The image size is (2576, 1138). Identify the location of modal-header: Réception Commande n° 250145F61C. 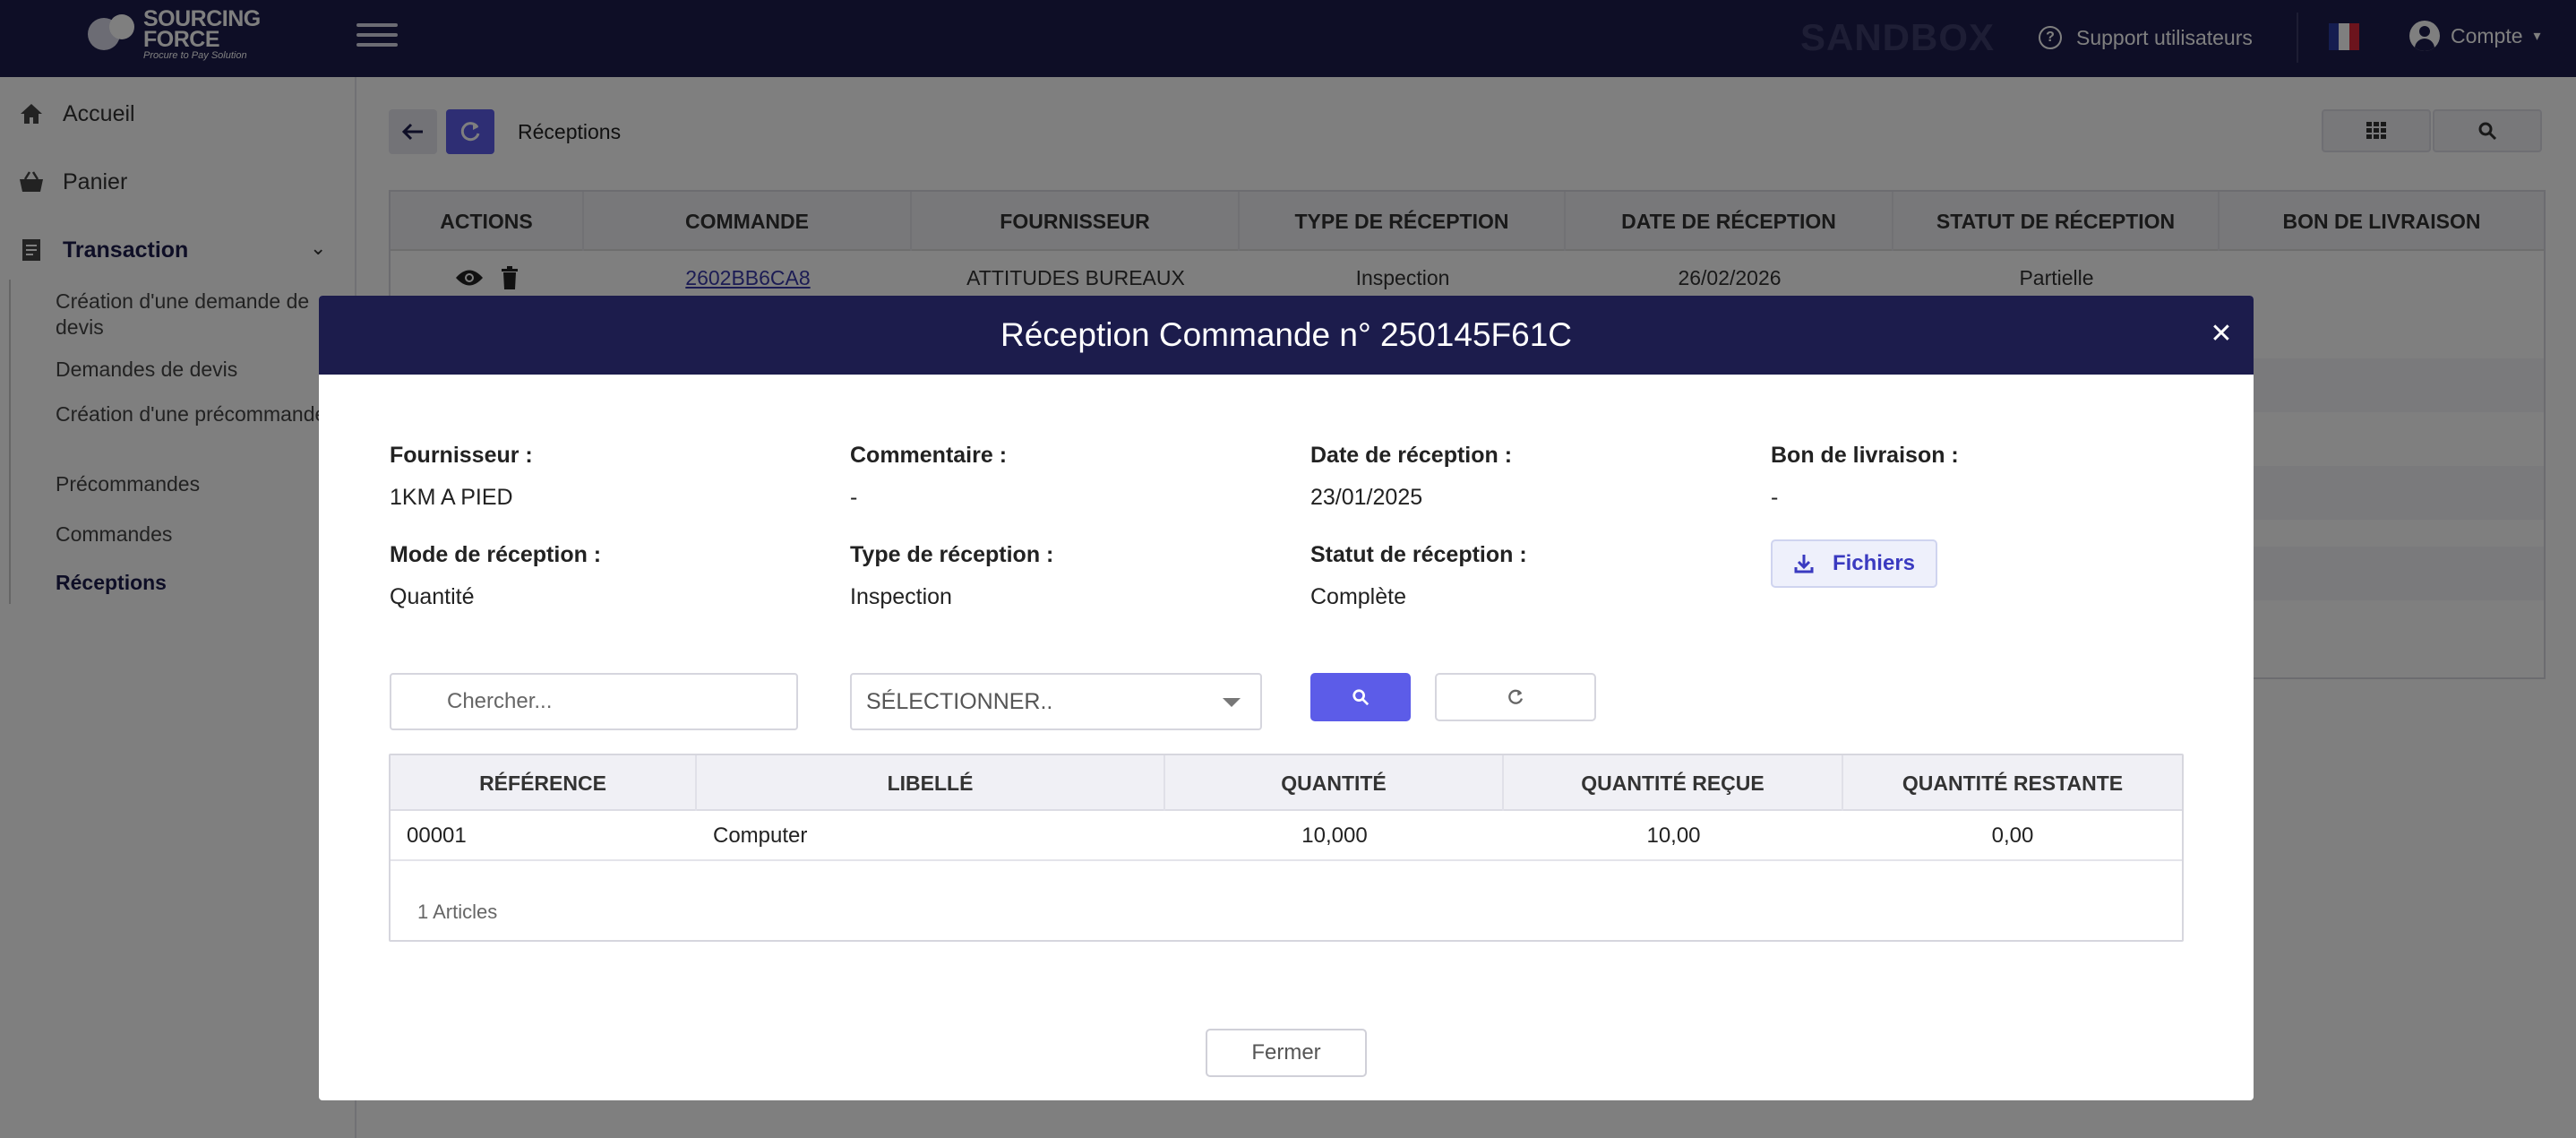
(1286, 335).